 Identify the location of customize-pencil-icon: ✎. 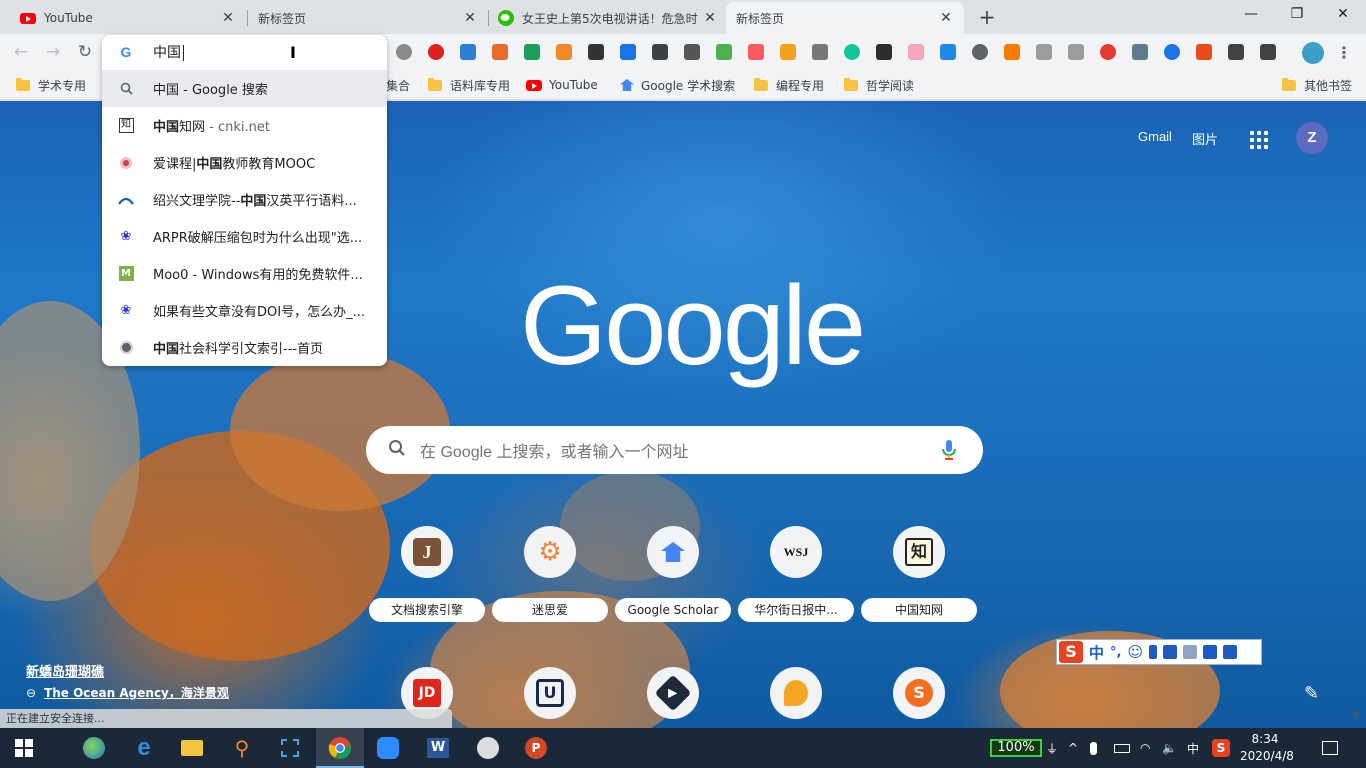
(1311, 693).